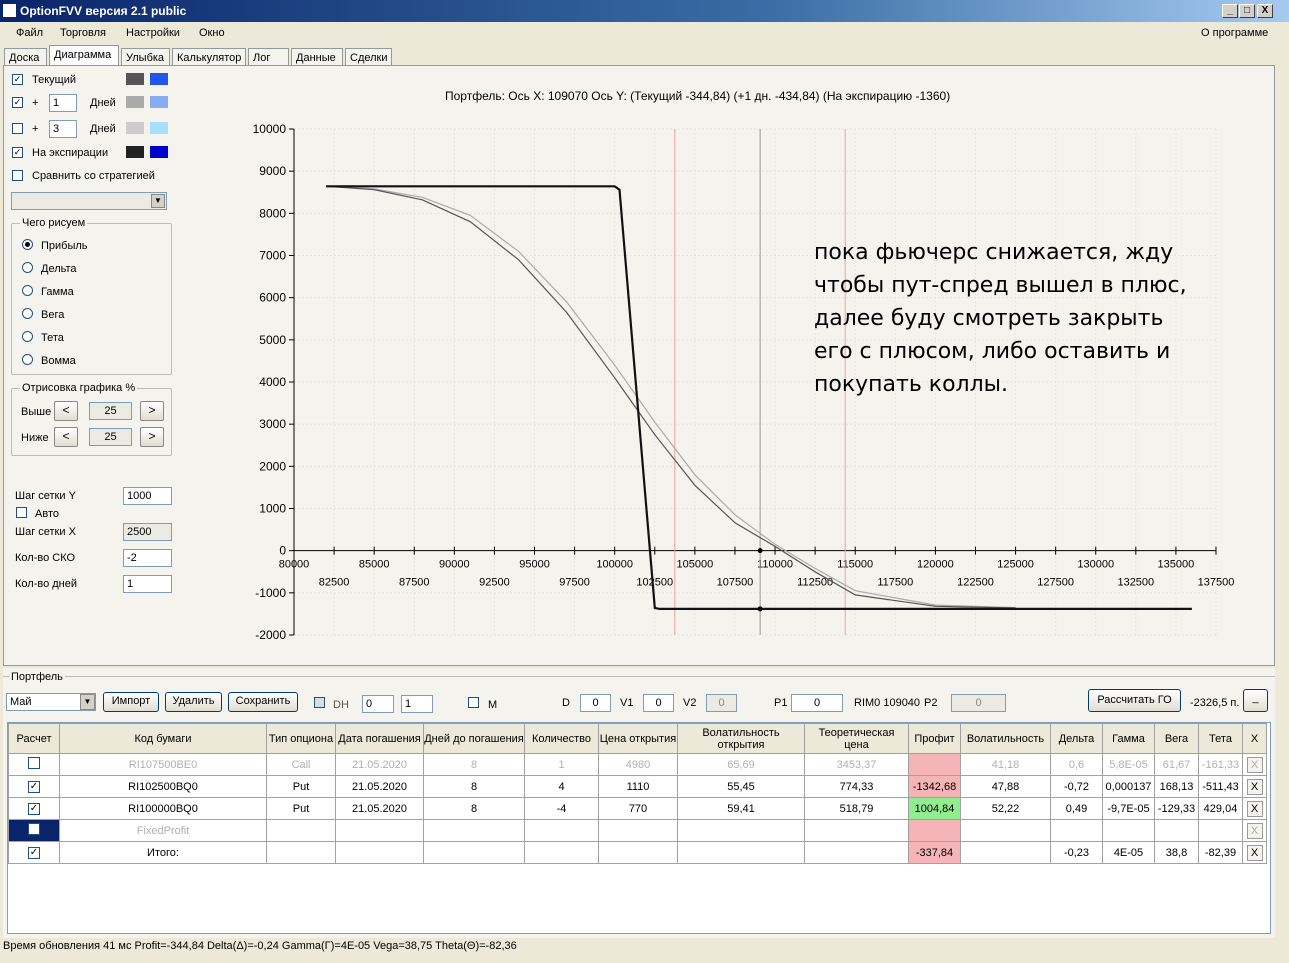  I want to click on import-button: Импорт, so click(131, 702).